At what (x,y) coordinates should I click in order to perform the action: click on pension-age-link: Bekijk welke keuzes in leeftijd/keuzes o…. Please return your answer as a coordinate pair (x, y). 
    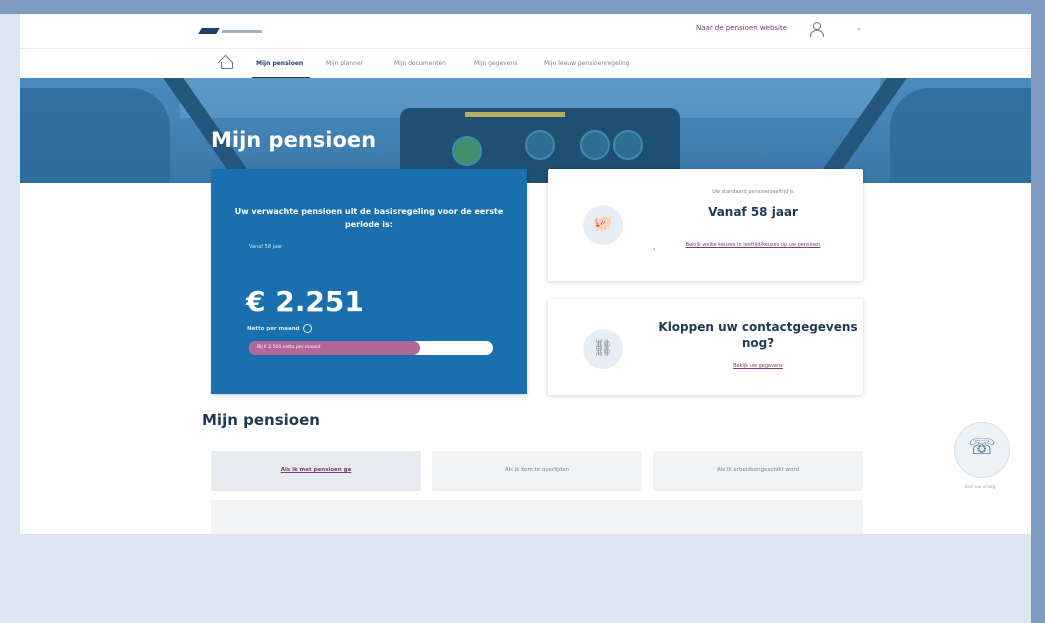
    Looking at the image, I should click on (753, 245).